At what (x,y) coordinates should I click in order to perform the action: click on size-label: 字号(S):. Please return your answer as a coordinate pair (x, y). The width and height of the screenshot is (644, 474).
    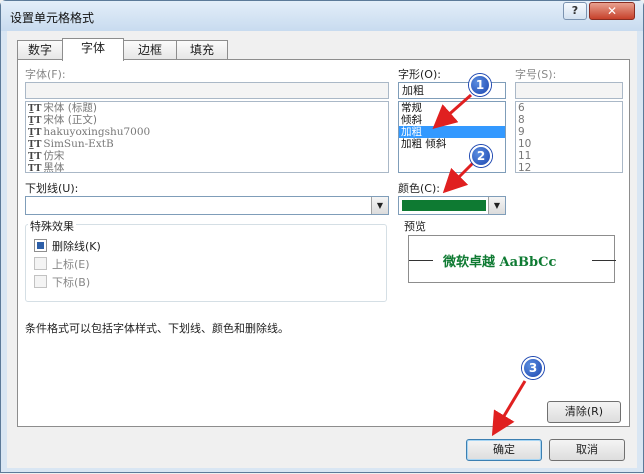
    Looking at the image, I should click on (536, 74).